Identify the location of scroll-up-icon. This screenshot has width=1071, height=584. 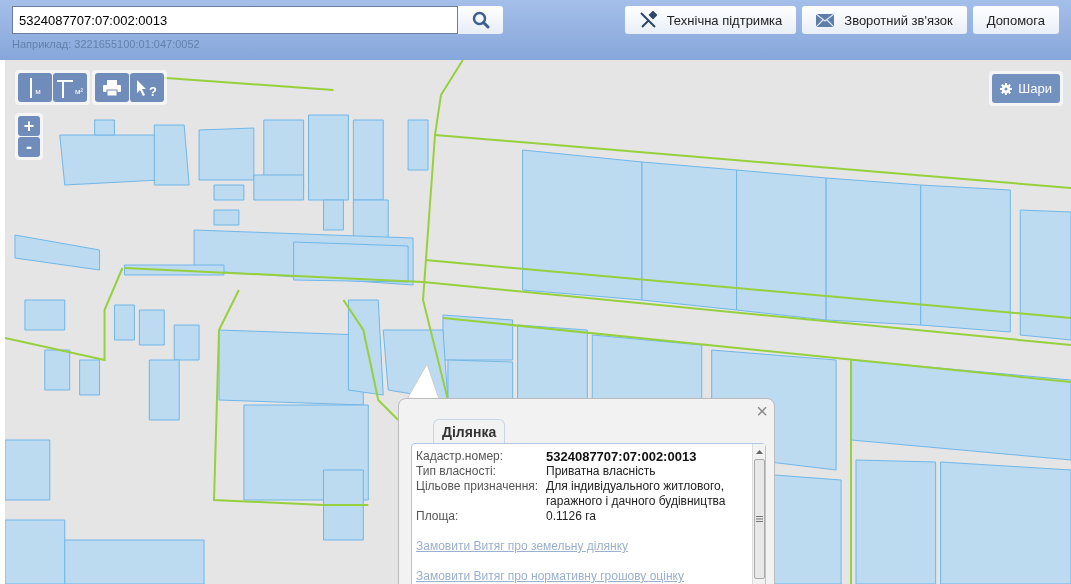
(759, 452).